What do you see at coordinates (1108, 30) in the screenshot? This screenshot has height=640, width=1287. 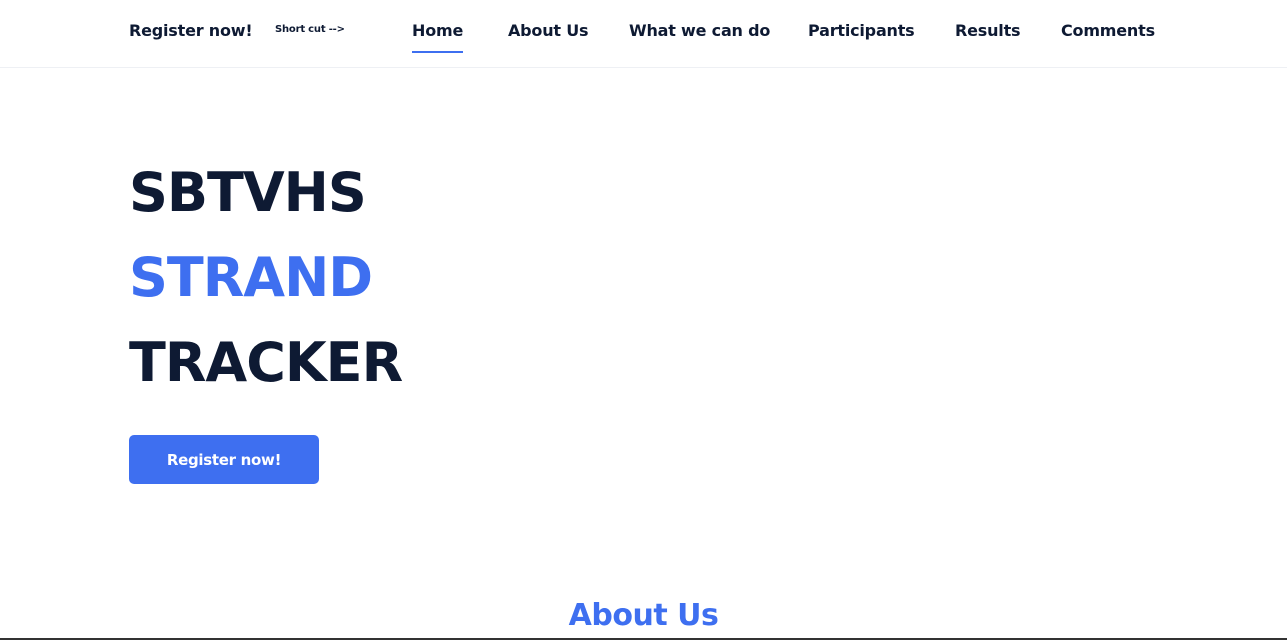 I see `nav-comments: Comments` at bounding box center [1108, 30].